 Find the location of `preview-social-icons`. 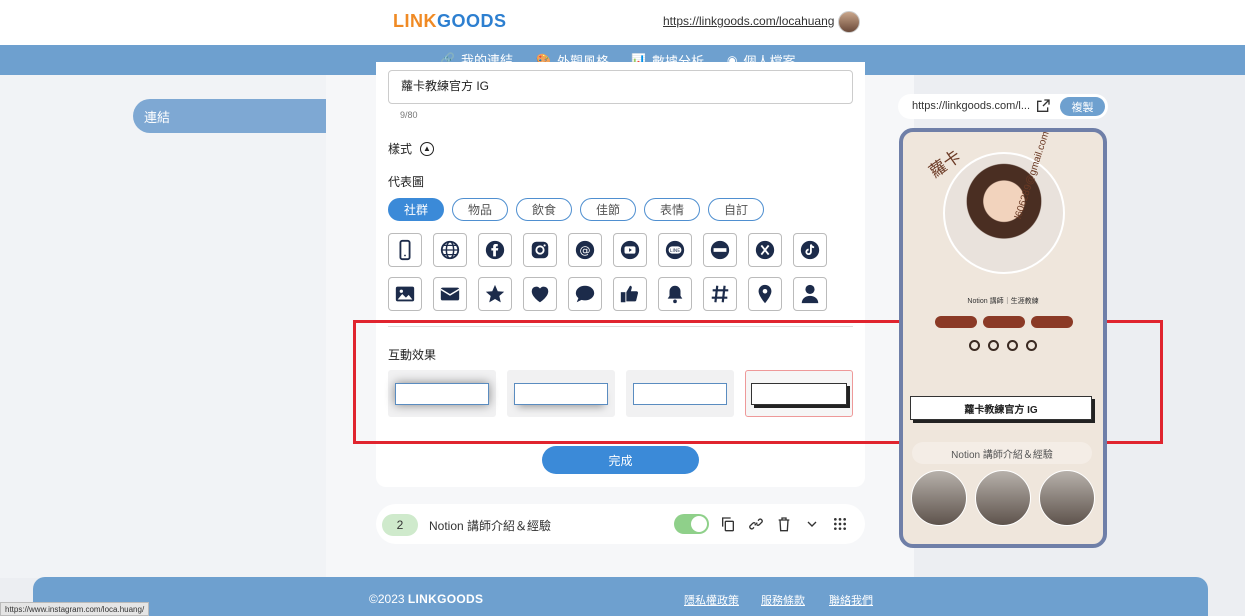

preview-social-icons is located at coordinates (1003, 345).